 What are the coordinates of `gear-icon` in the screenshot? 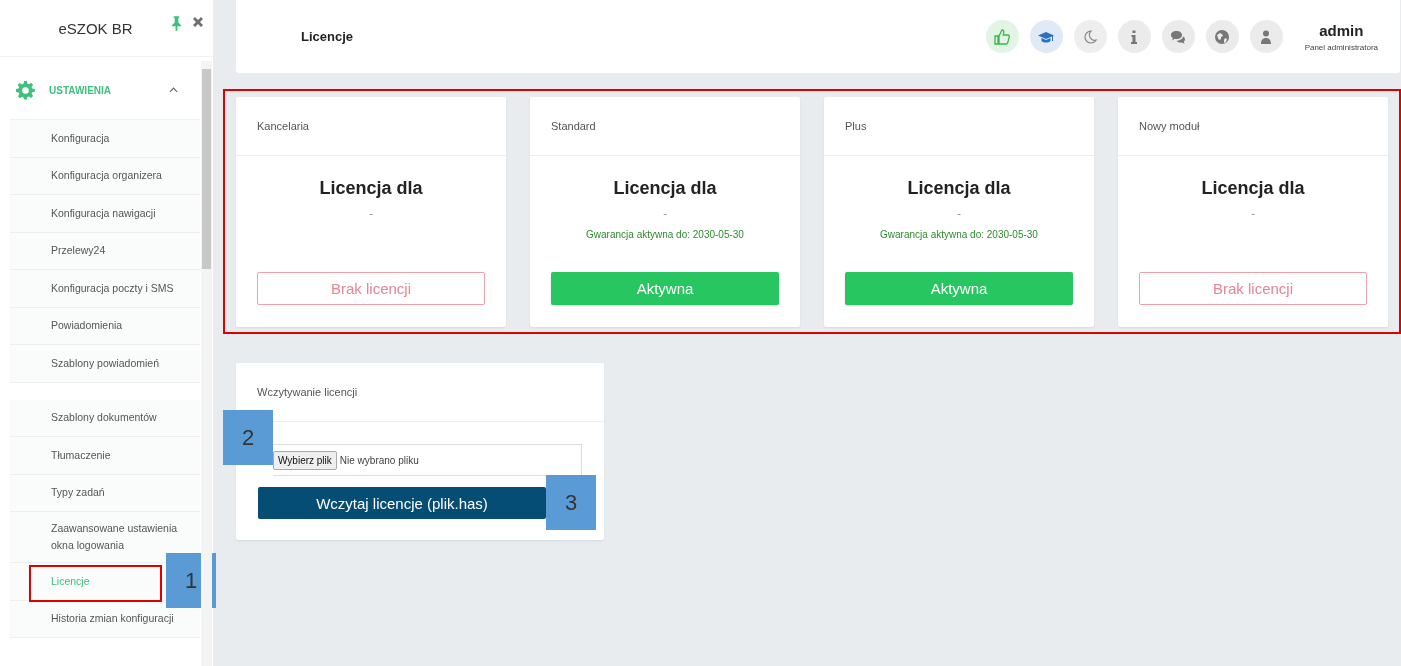 It's located at (25, 90).